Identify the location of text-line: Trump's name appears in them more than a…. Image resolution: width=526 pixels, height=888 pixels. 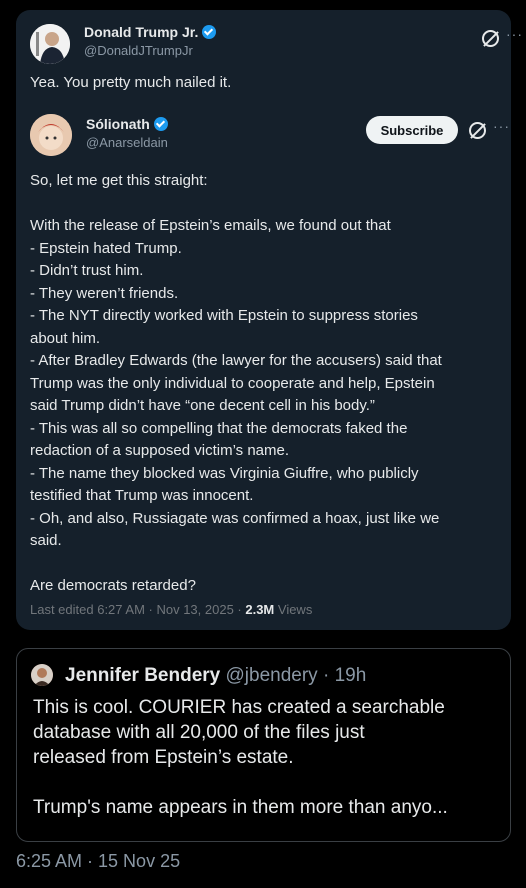
(240, 807).